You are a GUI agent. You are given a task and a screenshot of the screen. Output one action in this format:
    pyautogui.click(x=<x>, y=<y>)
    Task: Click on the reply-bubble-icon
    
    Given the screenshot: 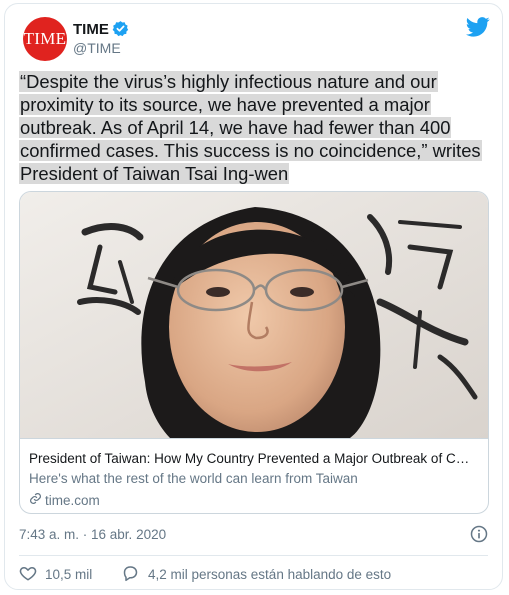 What is the action you would take?
    pyautogui.click(x=130, y=574)
    